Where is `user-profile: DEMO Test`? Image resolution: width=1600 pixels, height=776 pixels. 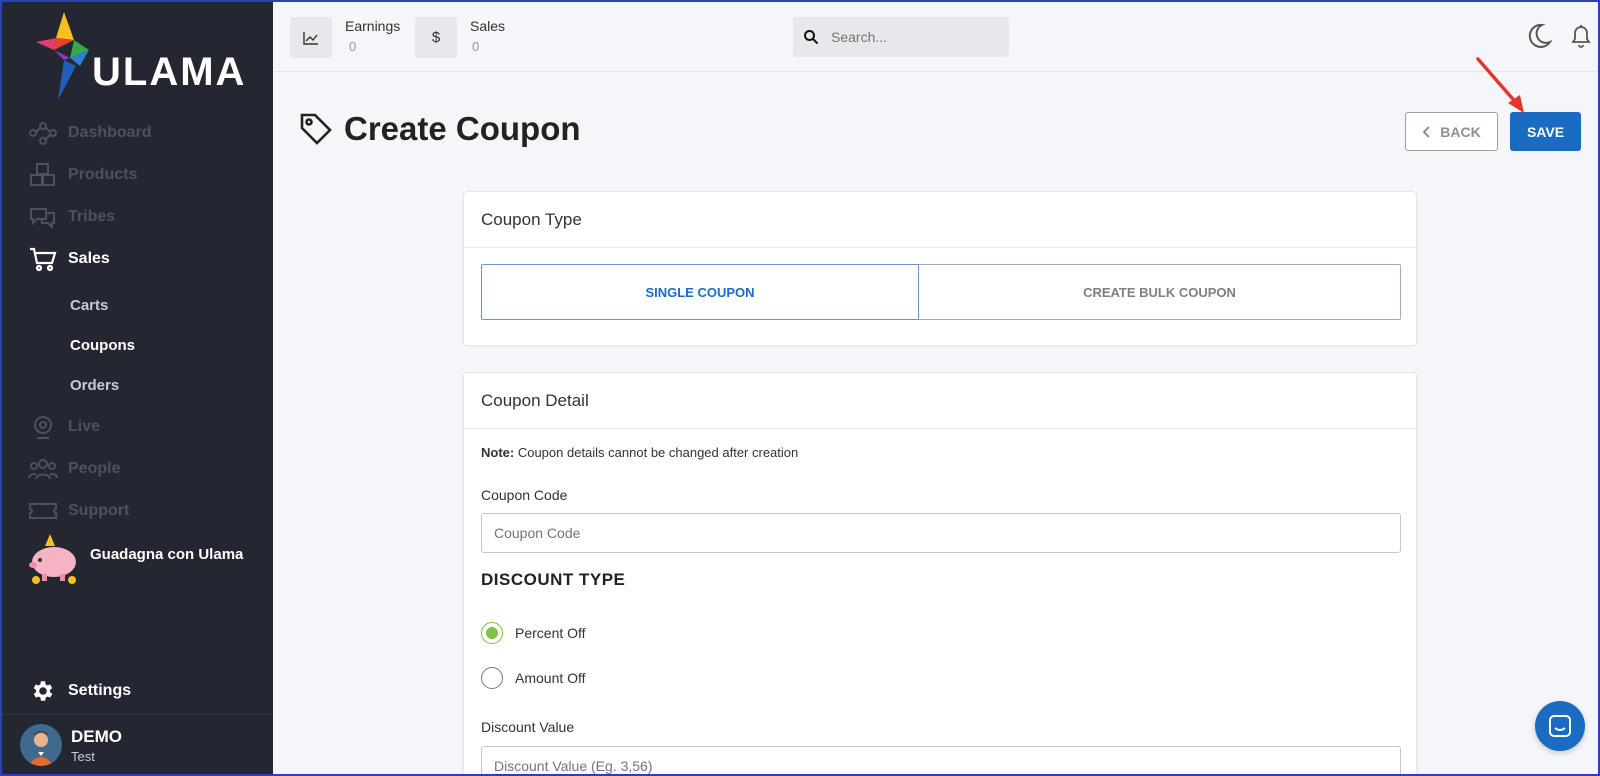
user-profile: DEMO Test is located at coordinates (71, 745).